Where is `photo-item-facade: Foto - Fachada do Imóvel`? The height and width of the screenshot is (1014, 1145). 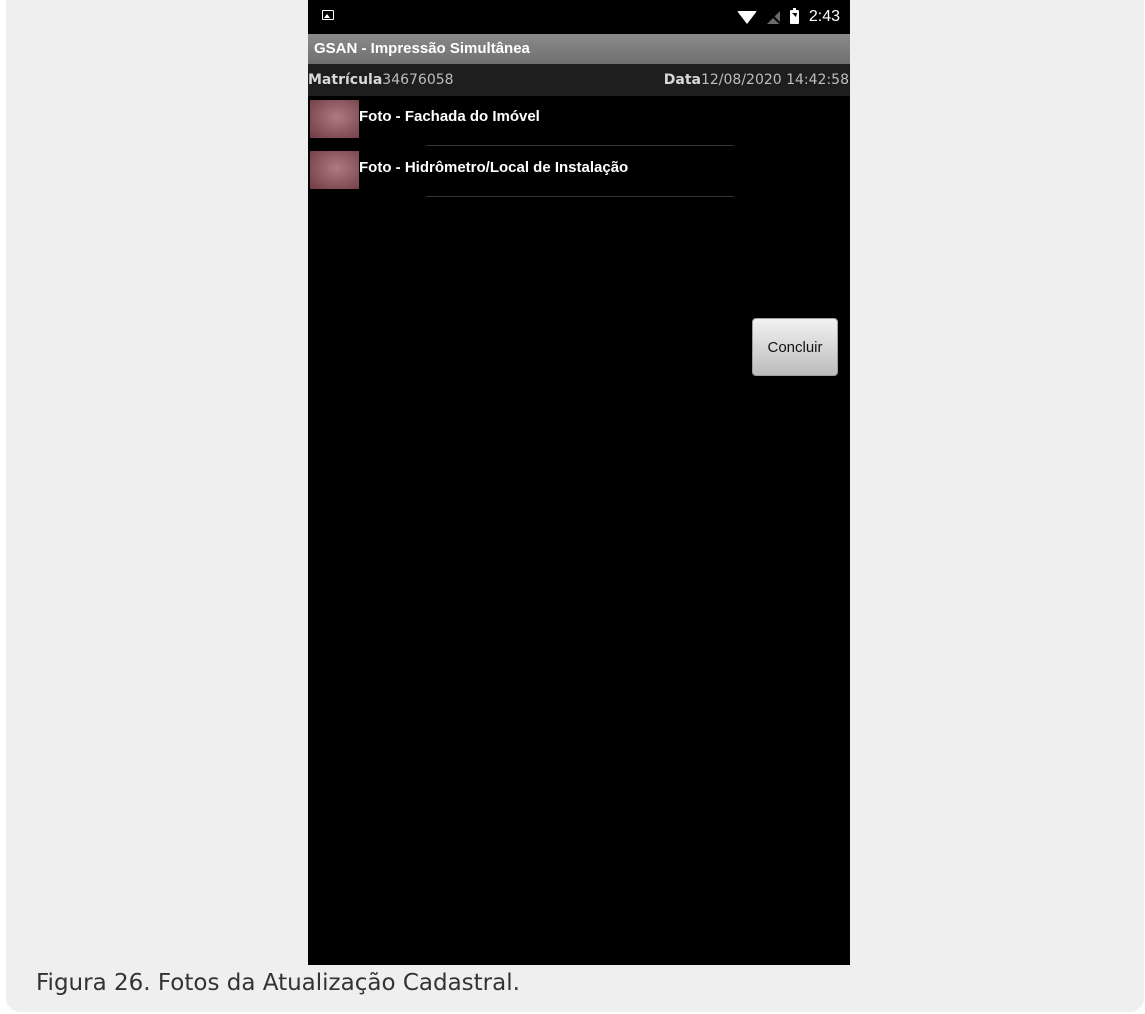 photo-item-facade: Foto - Fachada do Imóvel is located at coordinates (579, 121).